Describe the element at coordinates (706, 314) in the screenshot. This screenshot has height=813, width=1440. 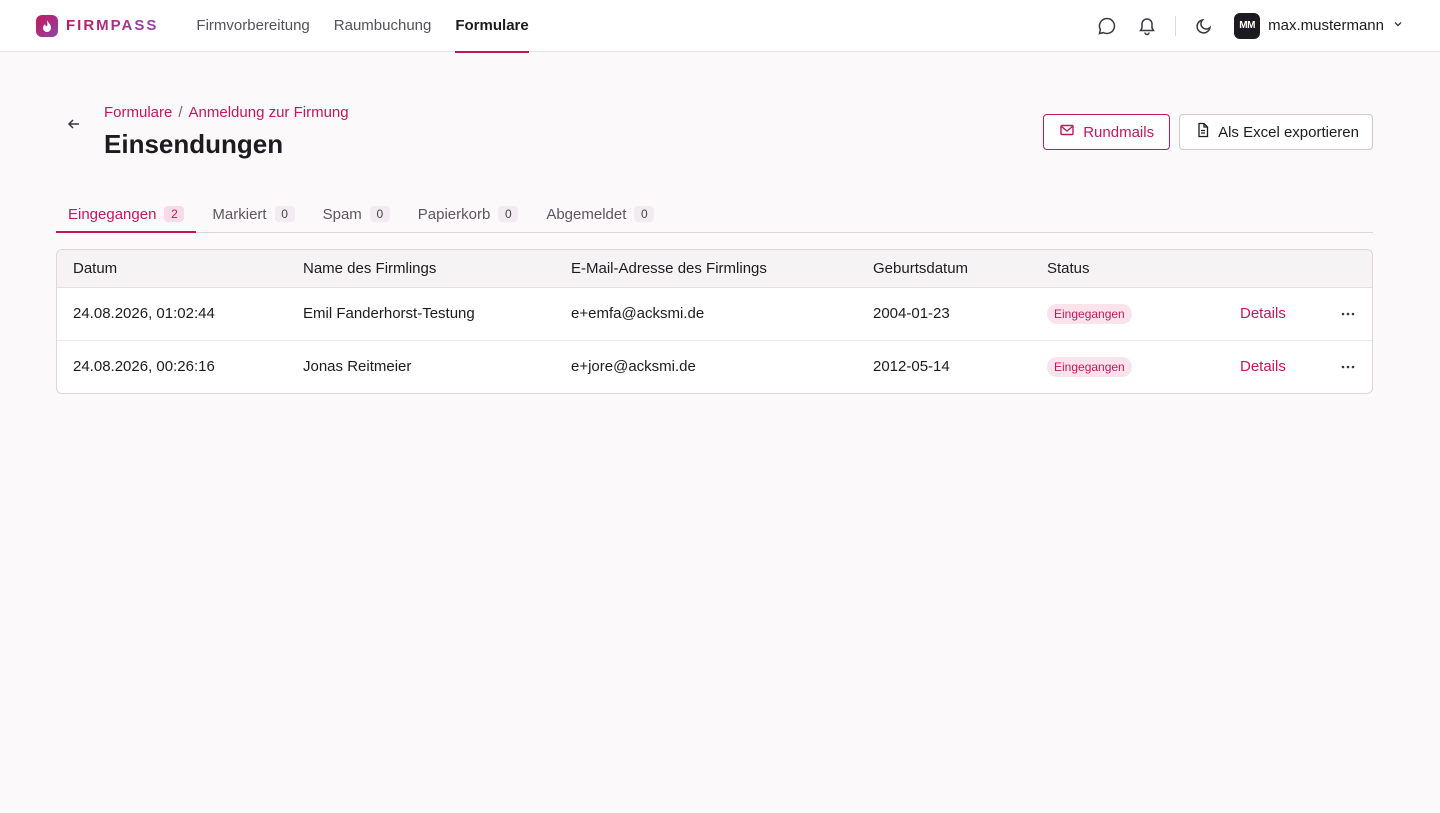
I see `cell-email: e+emfa@acksmi.de` at that location.